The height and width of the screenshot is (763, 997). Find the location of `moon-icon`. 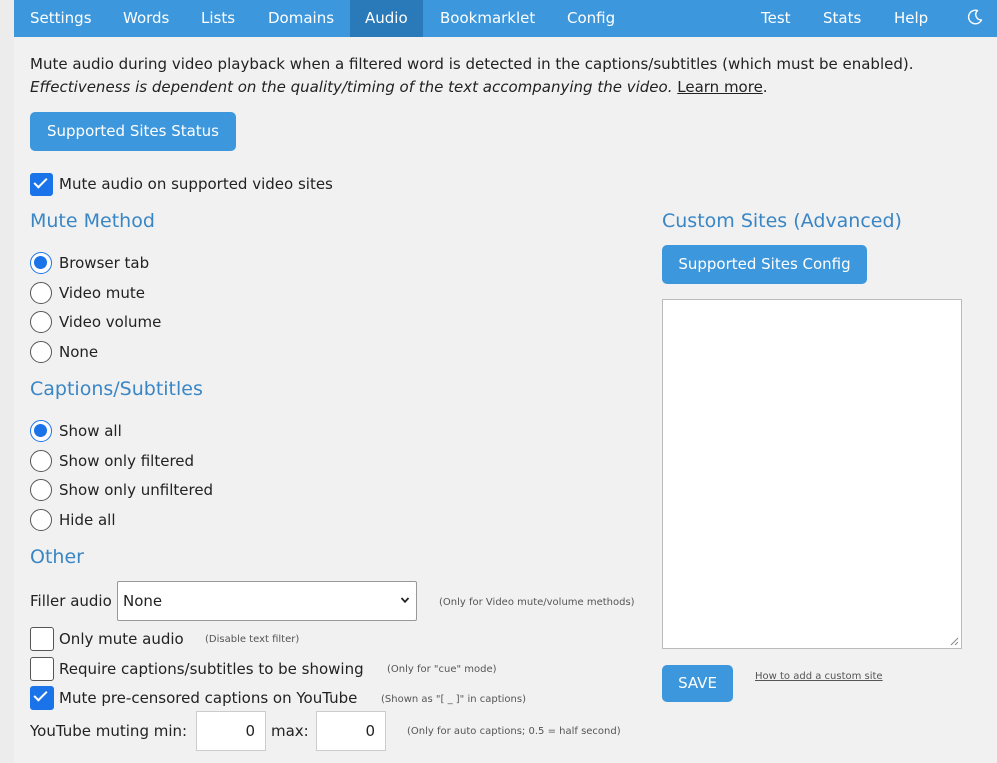

moon-icon is located at coordinates (975, 16).